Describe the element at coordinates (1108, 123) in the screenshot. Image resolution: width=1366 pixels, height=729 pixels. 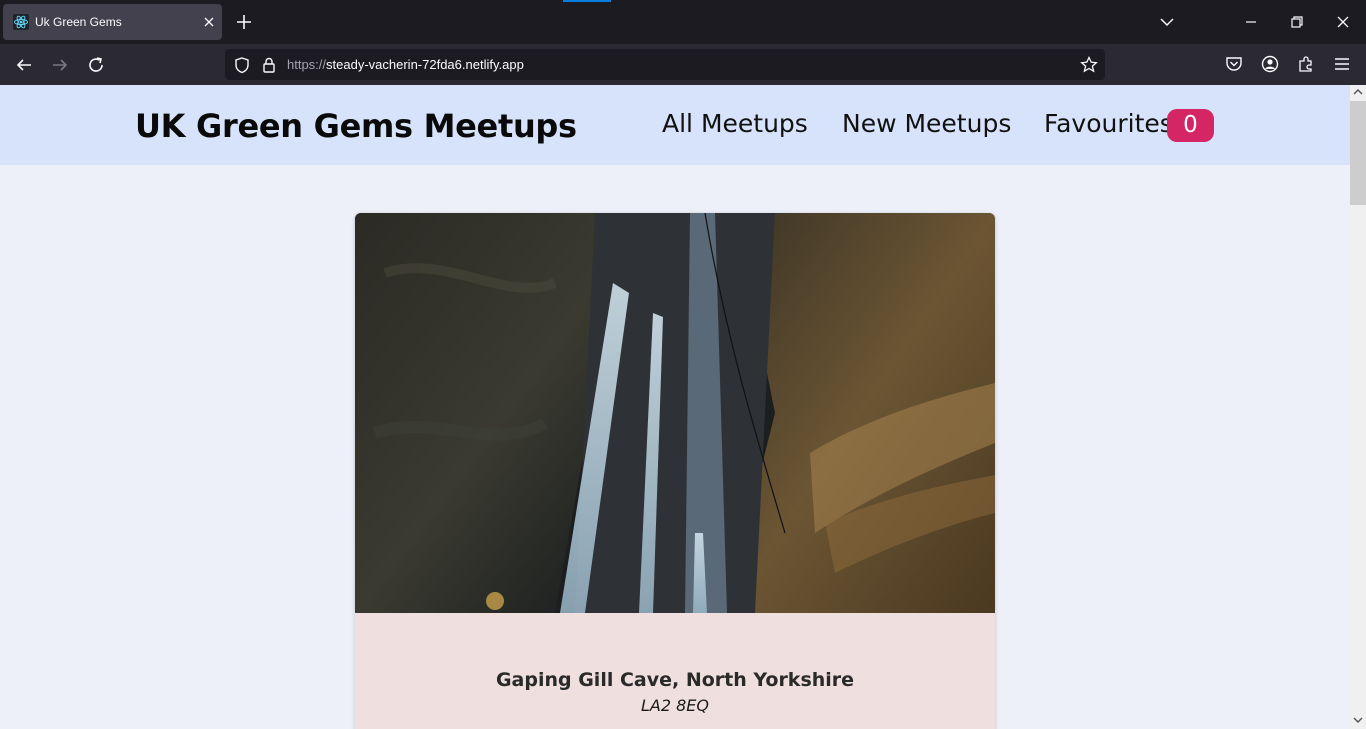
I see `nav-favourites: Favourites` at that location.